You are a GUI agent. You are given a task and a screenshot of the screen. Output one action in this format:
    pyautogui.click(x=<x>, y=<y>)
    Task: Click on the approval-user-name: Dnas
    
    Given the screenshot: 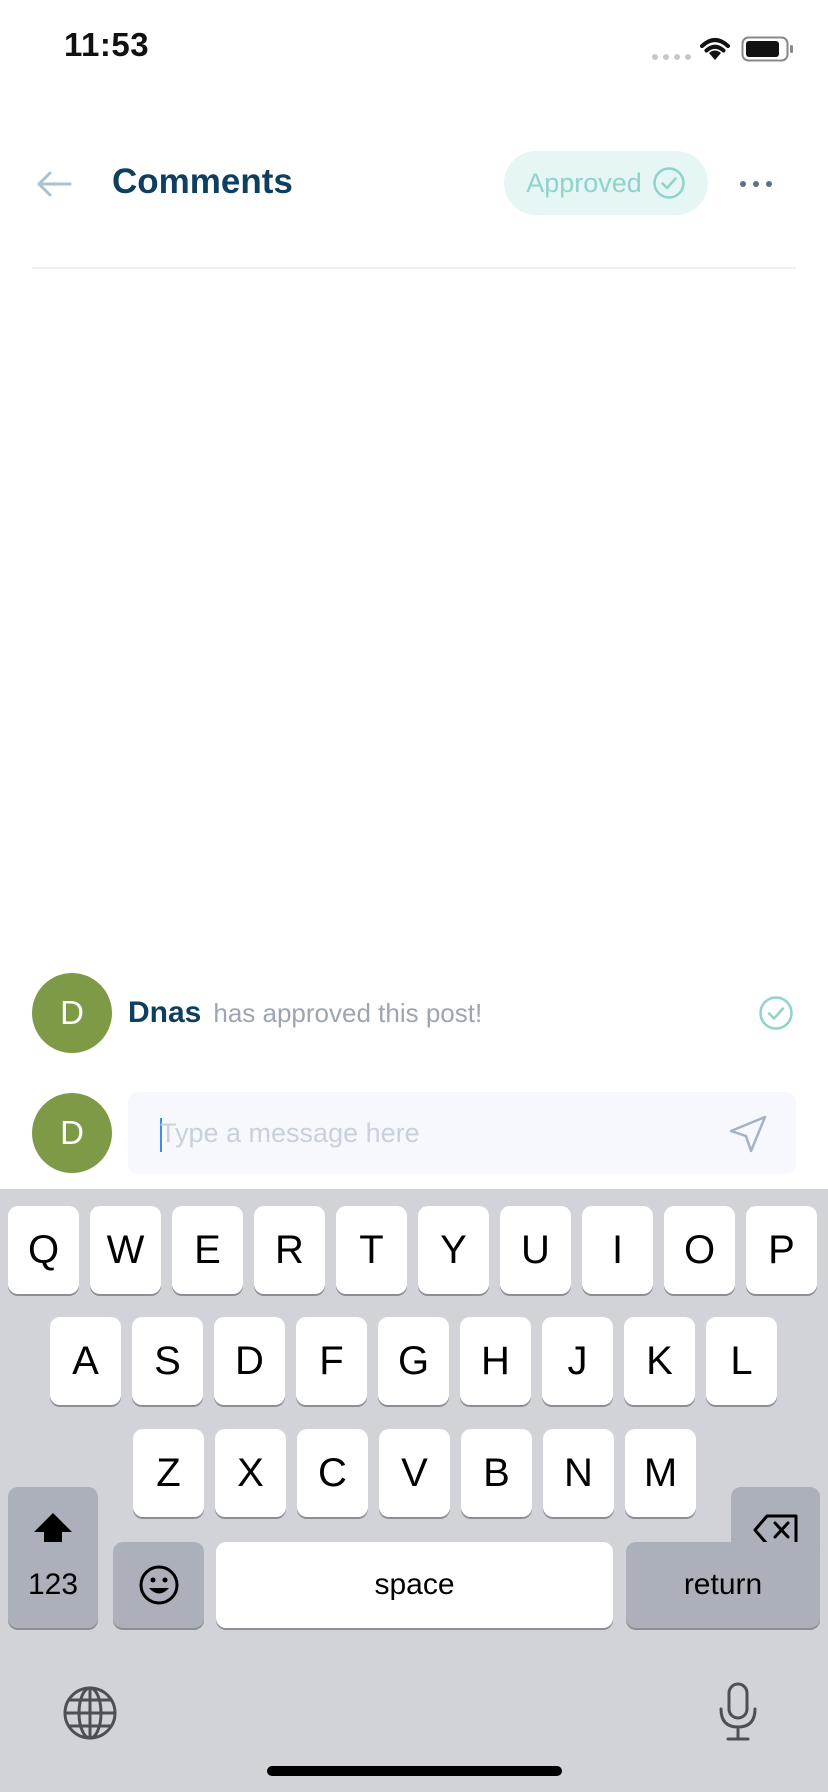 What is the action you would take?
    pyautogui.click(x=165, y=1012)
    